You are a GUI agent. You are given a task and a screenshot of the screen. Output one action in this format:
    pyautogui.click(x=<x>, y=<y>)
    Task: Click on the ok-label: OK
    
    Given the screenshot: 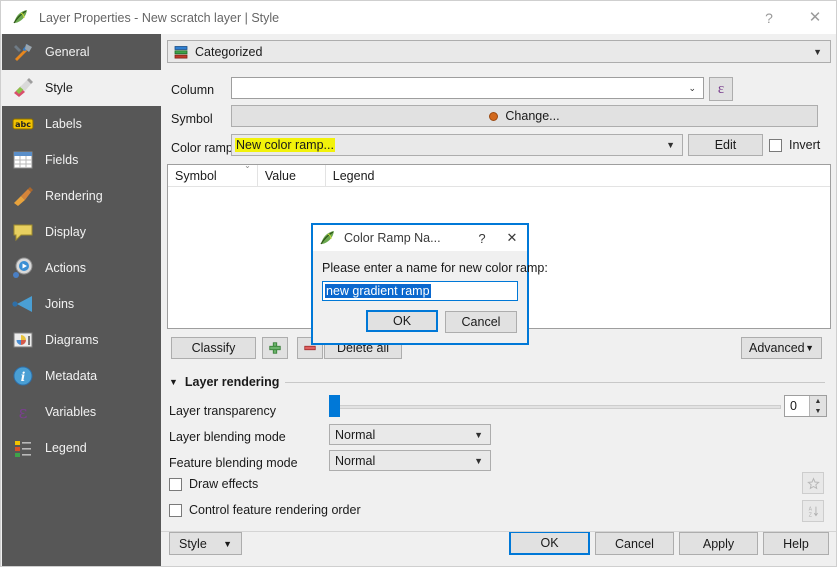 What is the action you would take?
    pyautogui.click(x=549, y=543)
    